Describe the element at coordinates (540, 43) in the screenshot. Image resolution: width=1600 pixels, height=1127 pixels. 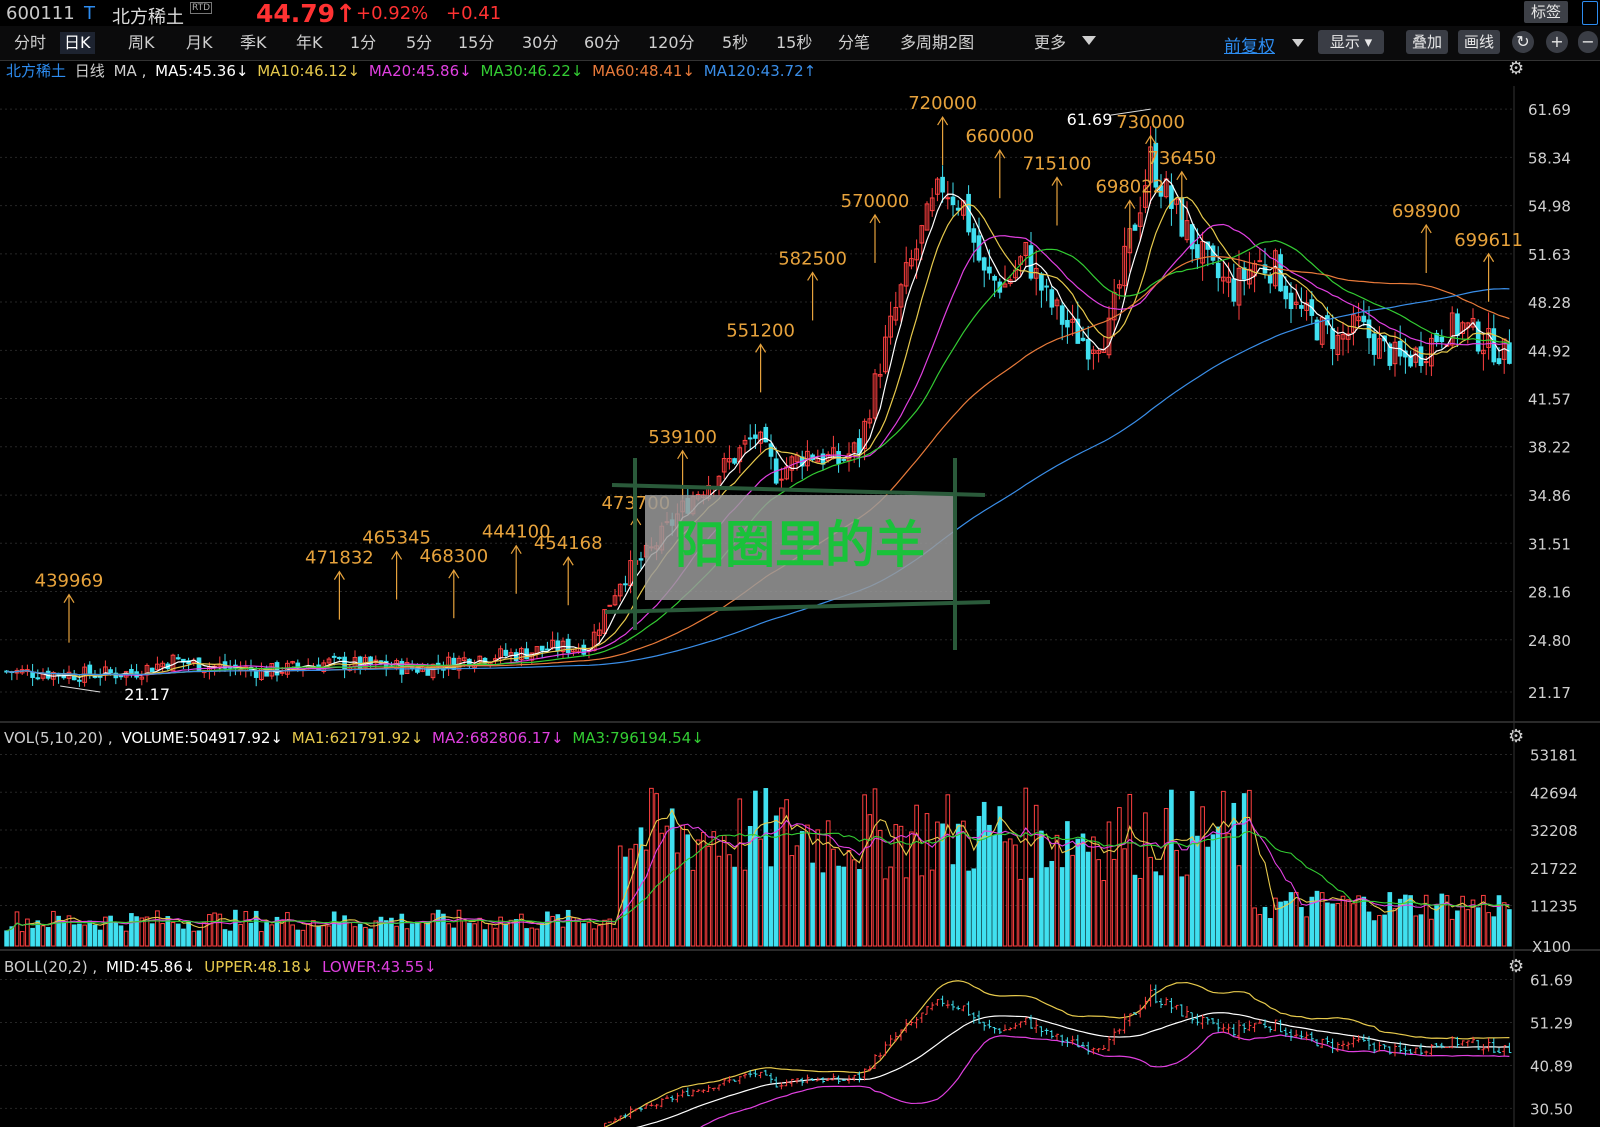
I see `tab-period-9: 30分` at that location.